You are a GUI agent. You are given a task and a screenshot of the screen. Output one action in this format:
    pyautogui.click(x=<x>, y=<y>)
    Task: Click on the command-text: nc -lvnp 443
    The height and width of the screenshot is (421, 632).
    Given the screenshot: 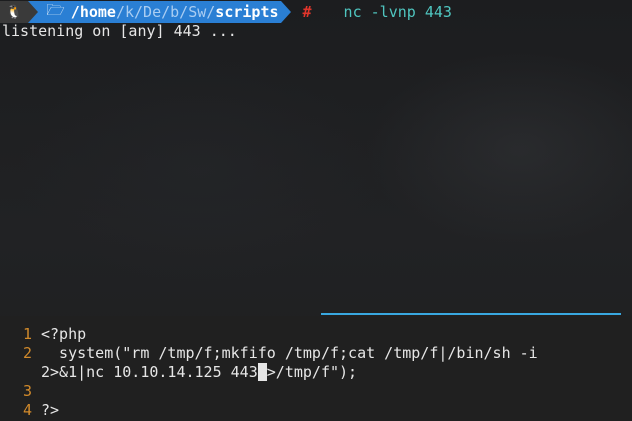 What is the action you would take?
    pyautogui.click(x=397, y=12)
    